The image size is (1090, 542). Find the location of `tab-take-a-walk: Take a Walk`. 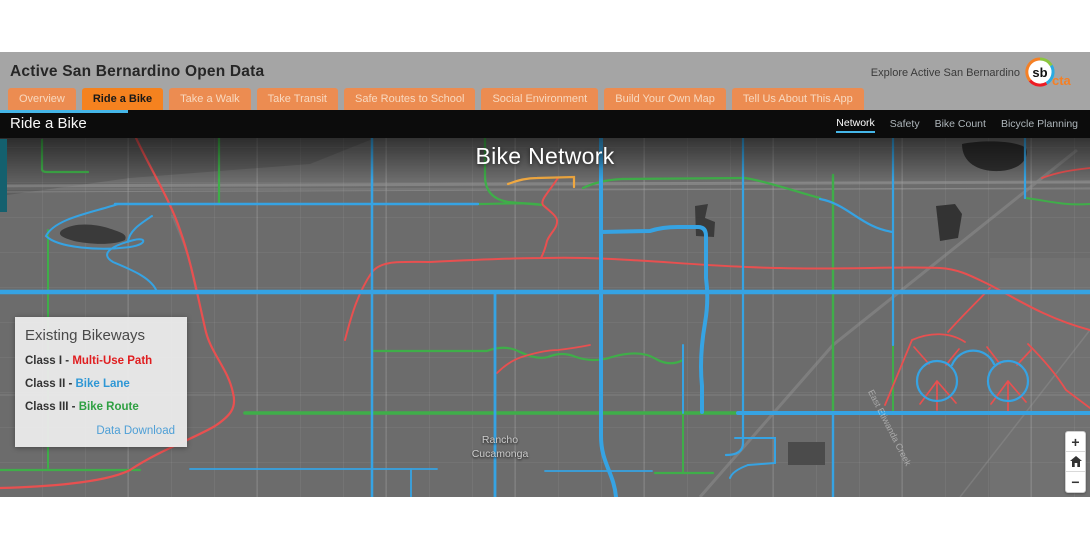

tab-take-a-walk: Take a Walk is located at coordinates (210, 99).